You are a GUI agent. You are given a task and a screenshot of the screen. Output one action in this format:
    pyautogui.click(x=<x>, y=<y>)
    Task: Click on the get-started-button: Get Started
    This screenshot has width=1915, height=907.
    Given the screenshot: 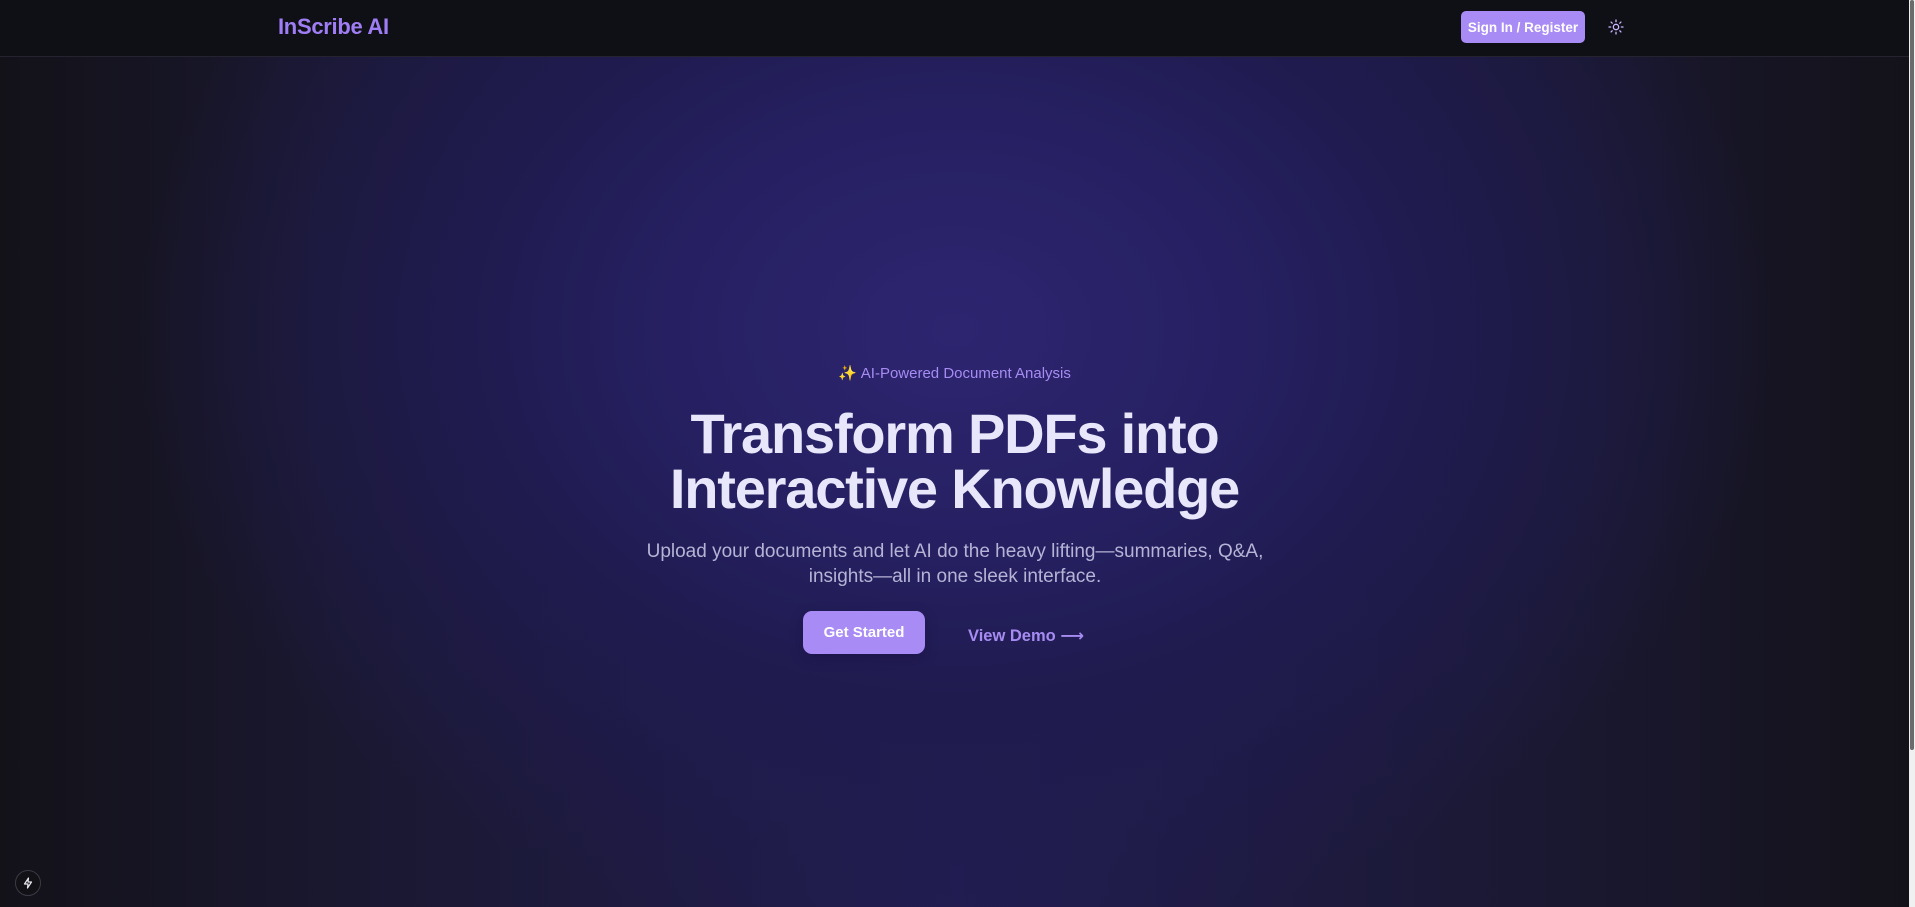 What is the action you would take?
    pyautogui.click(x=864, y=632)
    